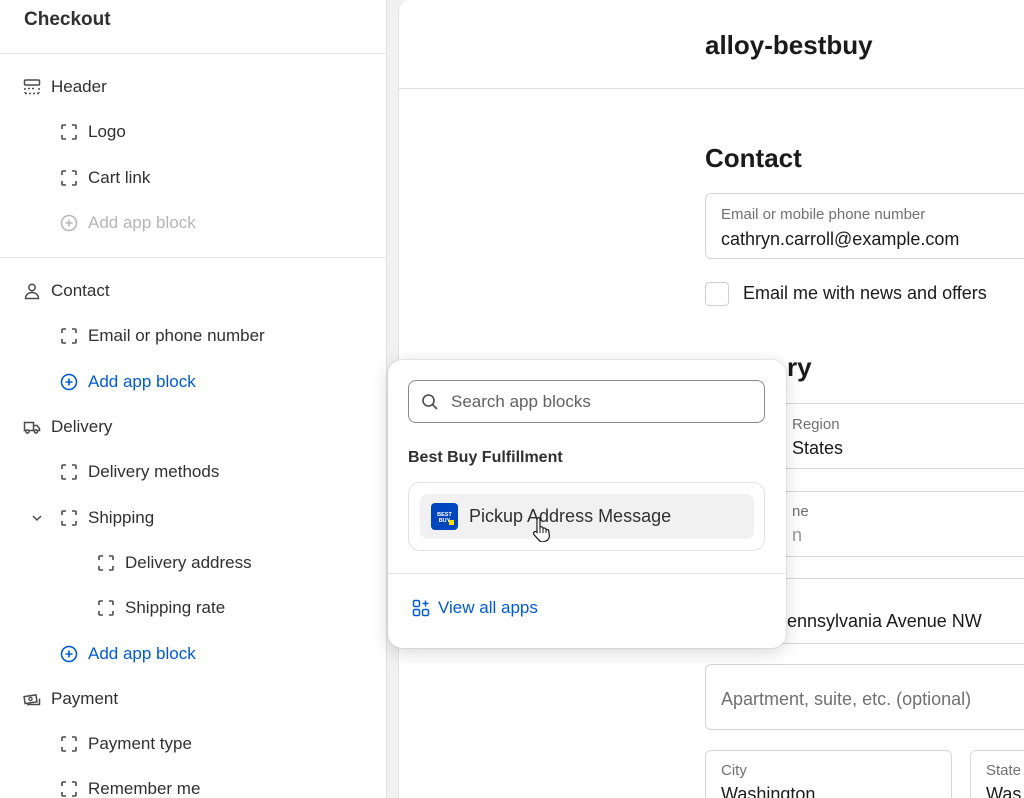 Image resolution: width=1024 pixels, height=798 pixels. I want to click on sidebar-item-contact: Contact, so click(193, 291).